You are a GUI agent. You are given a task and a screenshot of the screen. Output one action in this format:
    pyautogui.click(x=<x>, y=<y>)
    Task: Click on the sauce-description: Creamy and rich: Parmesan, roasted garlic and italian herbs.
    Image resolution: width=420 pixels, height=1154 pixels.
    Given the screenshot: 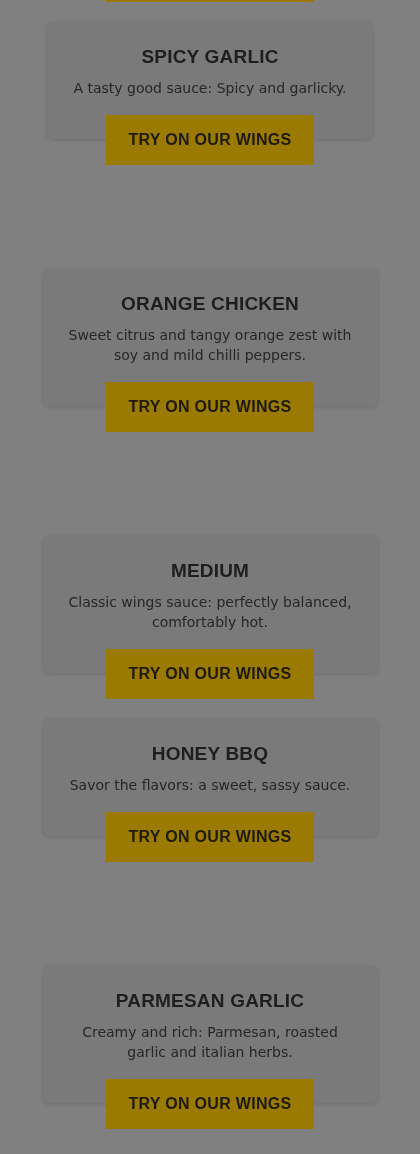 What is the action you would take?
    pyautogui.click(x=210, y=1042)
    